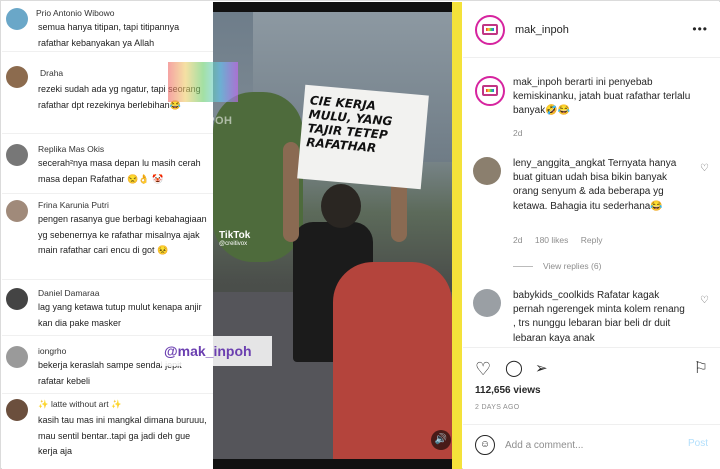  Describe the element at coordinates (52, 351) in the screenshot. I see `comment-author: iongrho` at that location.